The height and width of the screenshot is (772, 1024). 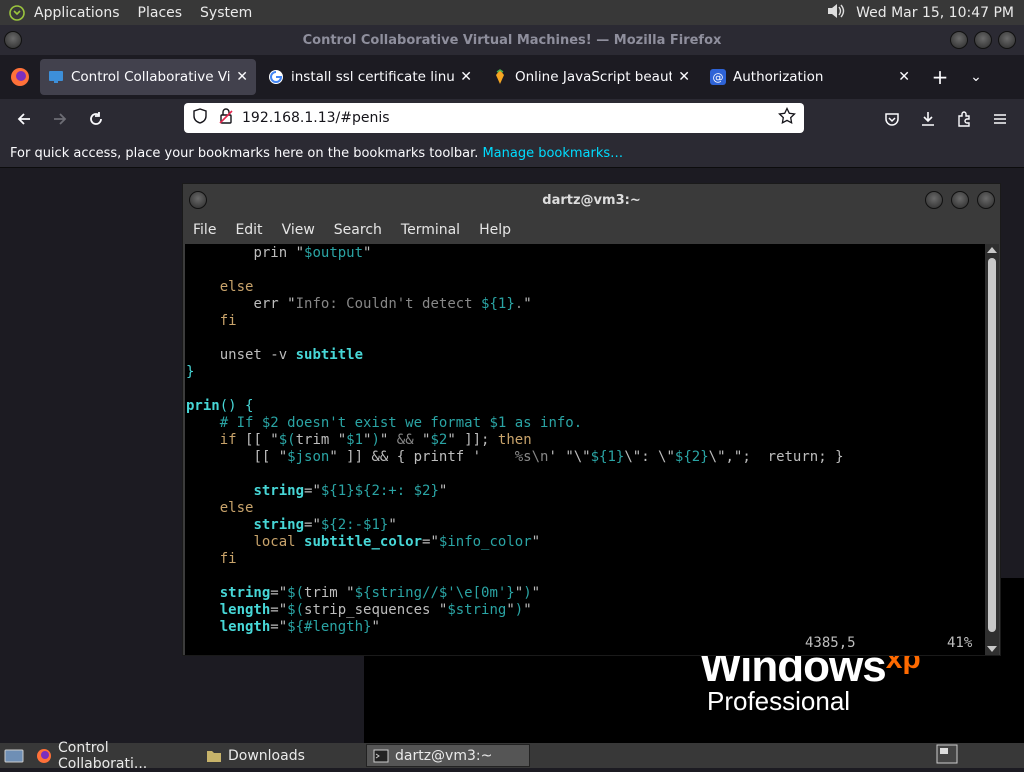 I want to click on at-icon: @, so click(x=718, y=77).